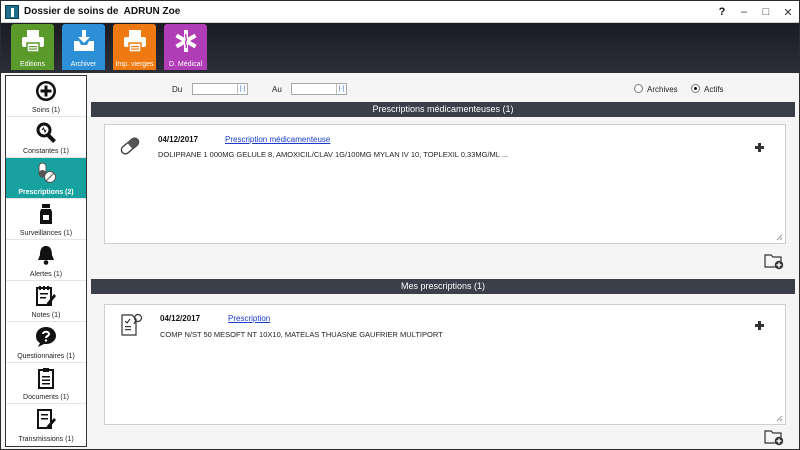 The width and height of the screenshot is (800, 450). What do you see at coordinates (788, 12) in the screenshot?
I see `close-button: ✕` at bounding box center [788, 12].